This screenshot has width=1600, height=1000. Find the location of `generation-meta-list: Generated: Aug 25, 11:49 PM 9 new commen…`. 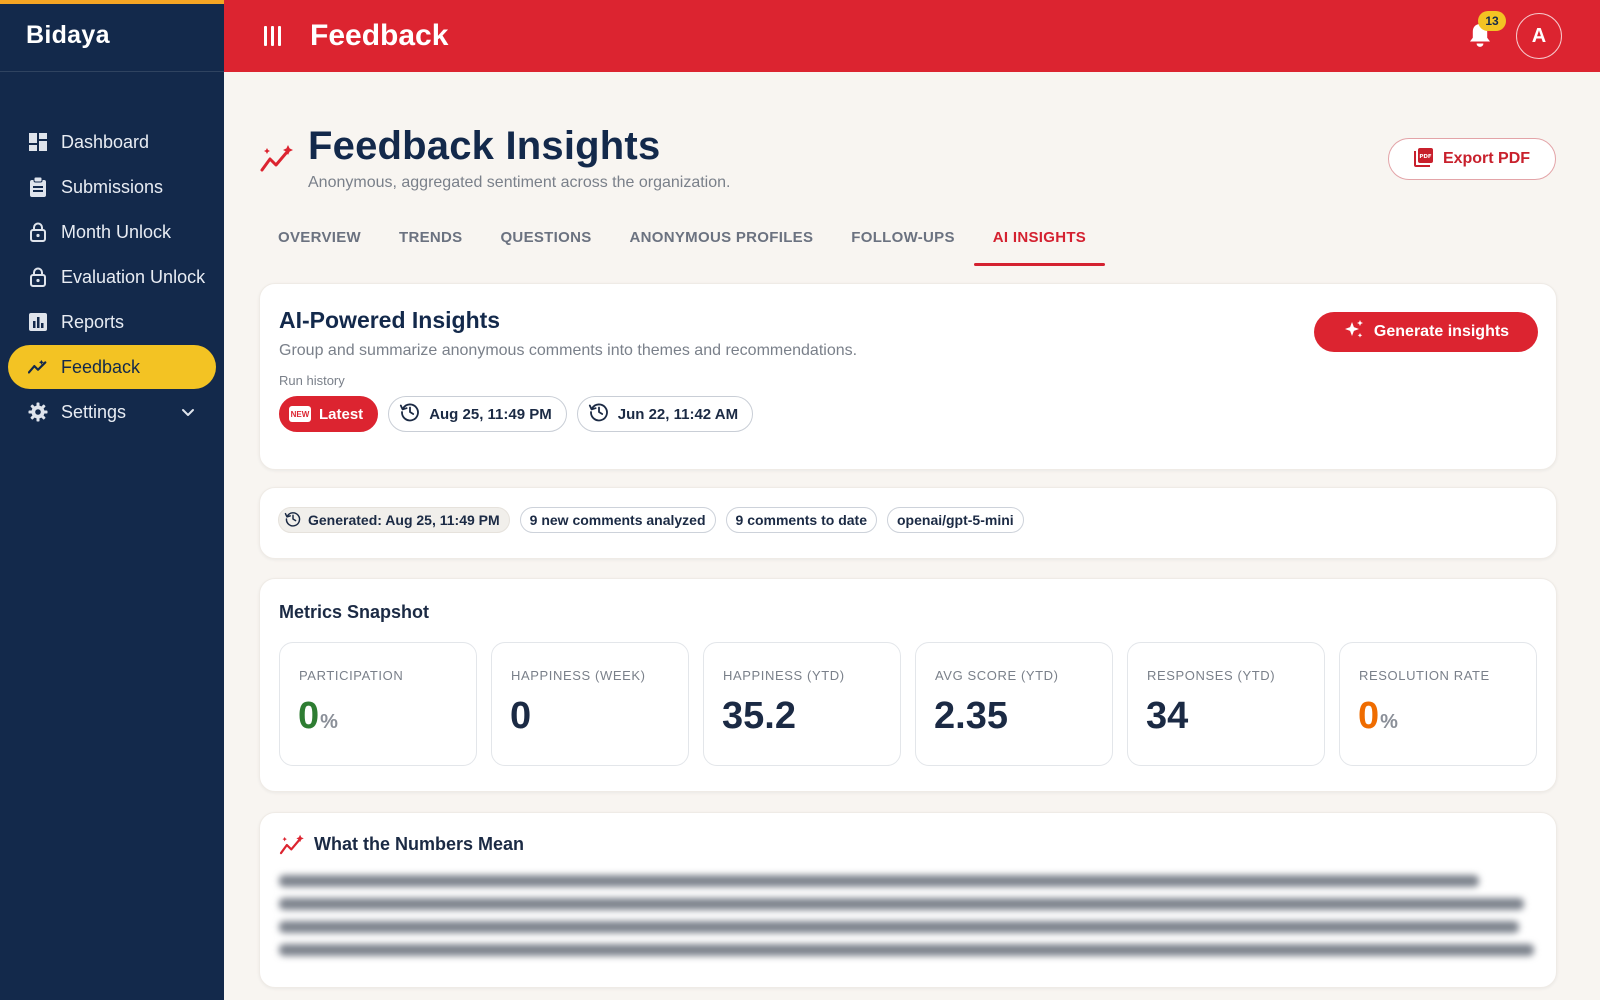

generation-meta-list: Generated: Aug 25, 11:49 PM 9 new commen… is located at coordinates (651, 520).